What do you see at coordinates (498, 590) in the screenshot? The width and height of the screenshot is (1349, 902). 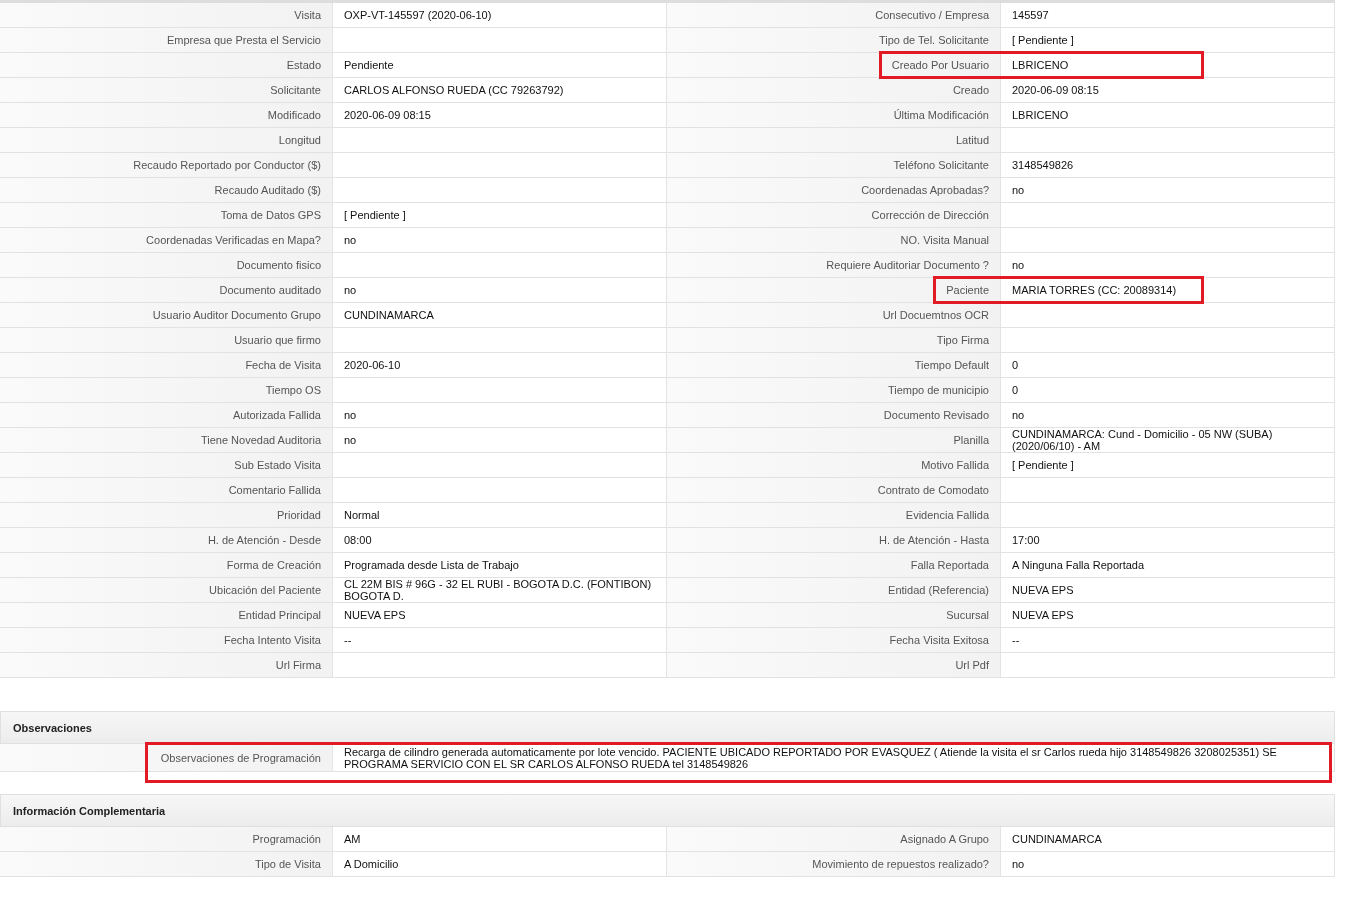 I see `field-value: CL 22M BIS # 96G - 32 EL RUBI - BOGOTA D.C. (FONTIBON) BOGOTA D.` at bounding box center [498, 590].